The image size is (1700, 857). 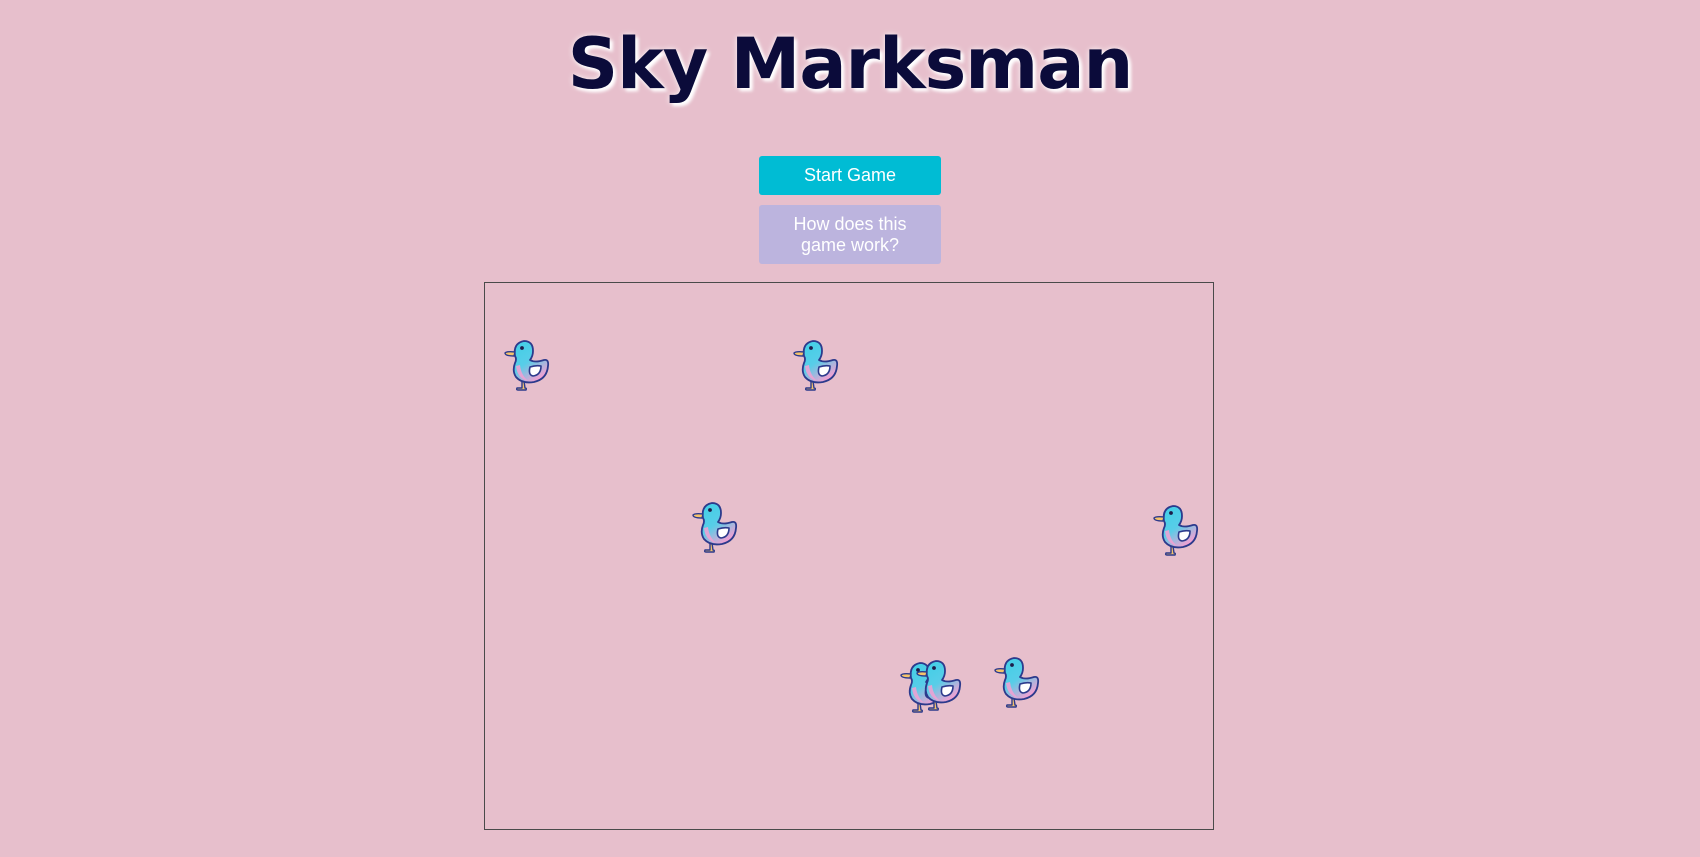 I want to click on how-to-play-label: How does this game work?, so click(x=850, y=234).